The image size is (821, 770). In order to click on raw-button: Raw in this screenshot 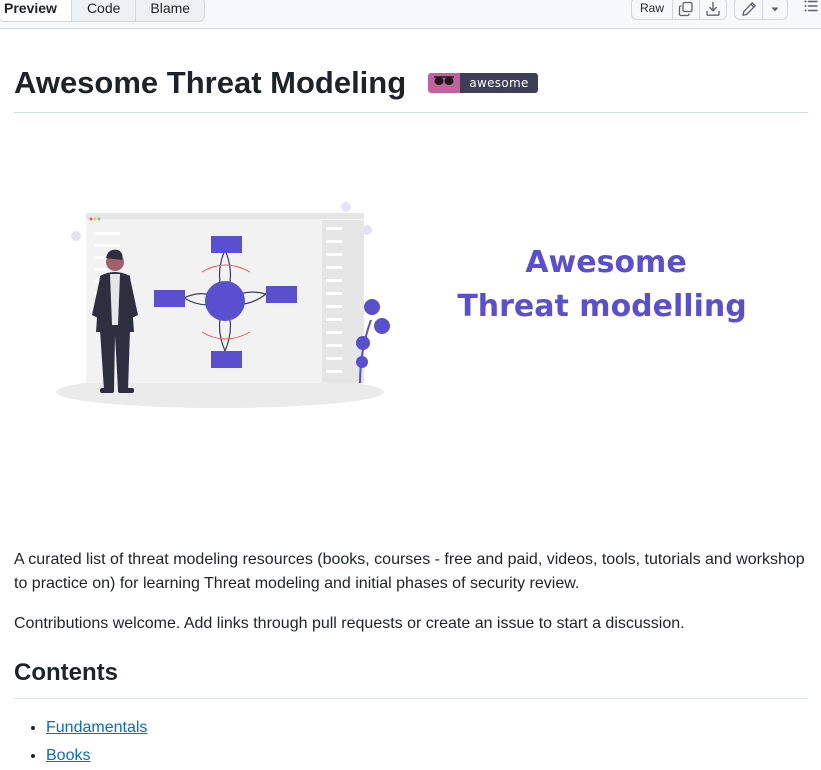, I will do `click(652, 9)`.